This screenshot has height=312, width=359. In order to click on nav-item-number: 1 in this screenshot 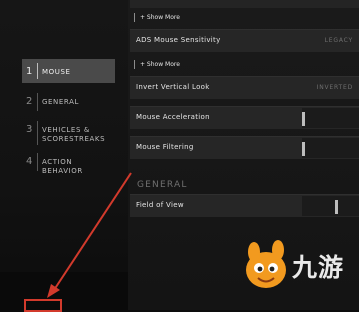, I will do `click(29, 71)`.